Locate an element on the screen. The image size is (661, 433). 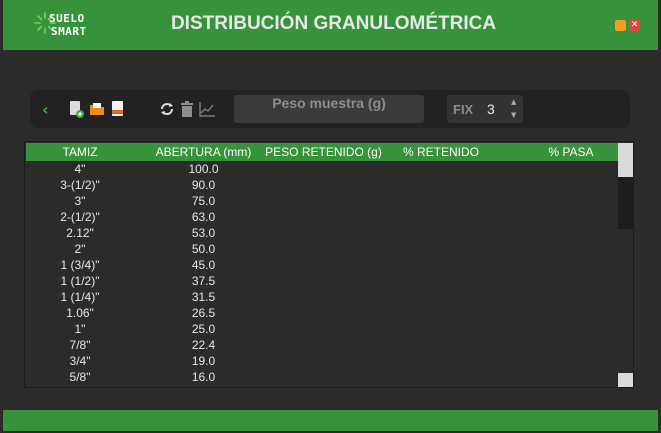
scrollbar-thumb is located at coordinates (625, 169).